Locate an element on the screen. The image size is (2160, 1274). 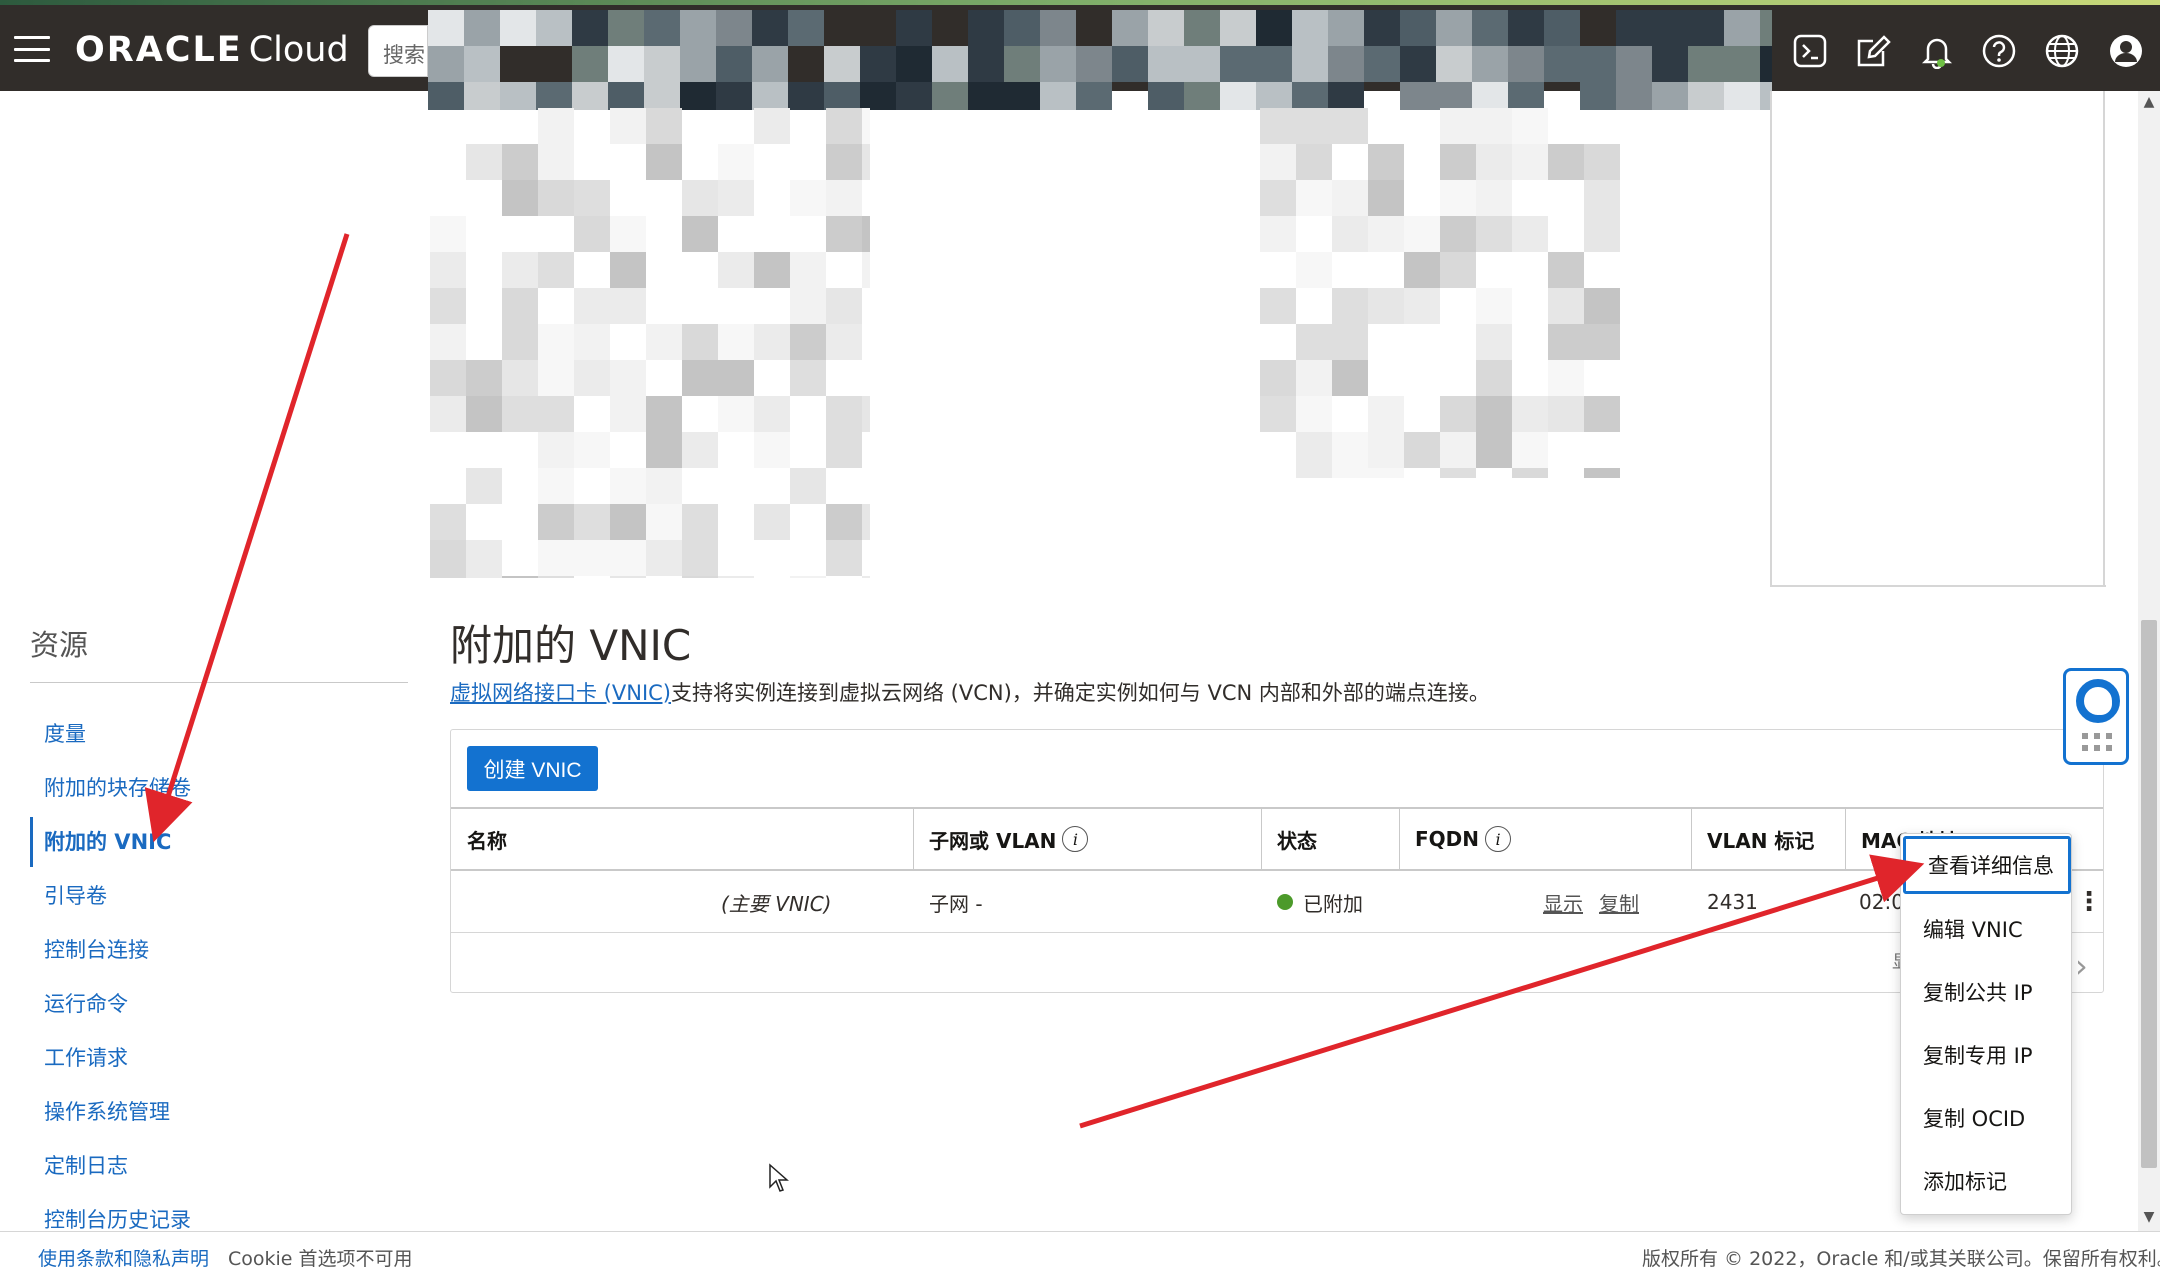
subnet-cell: 子网 - is located at coordinates (956, 902).